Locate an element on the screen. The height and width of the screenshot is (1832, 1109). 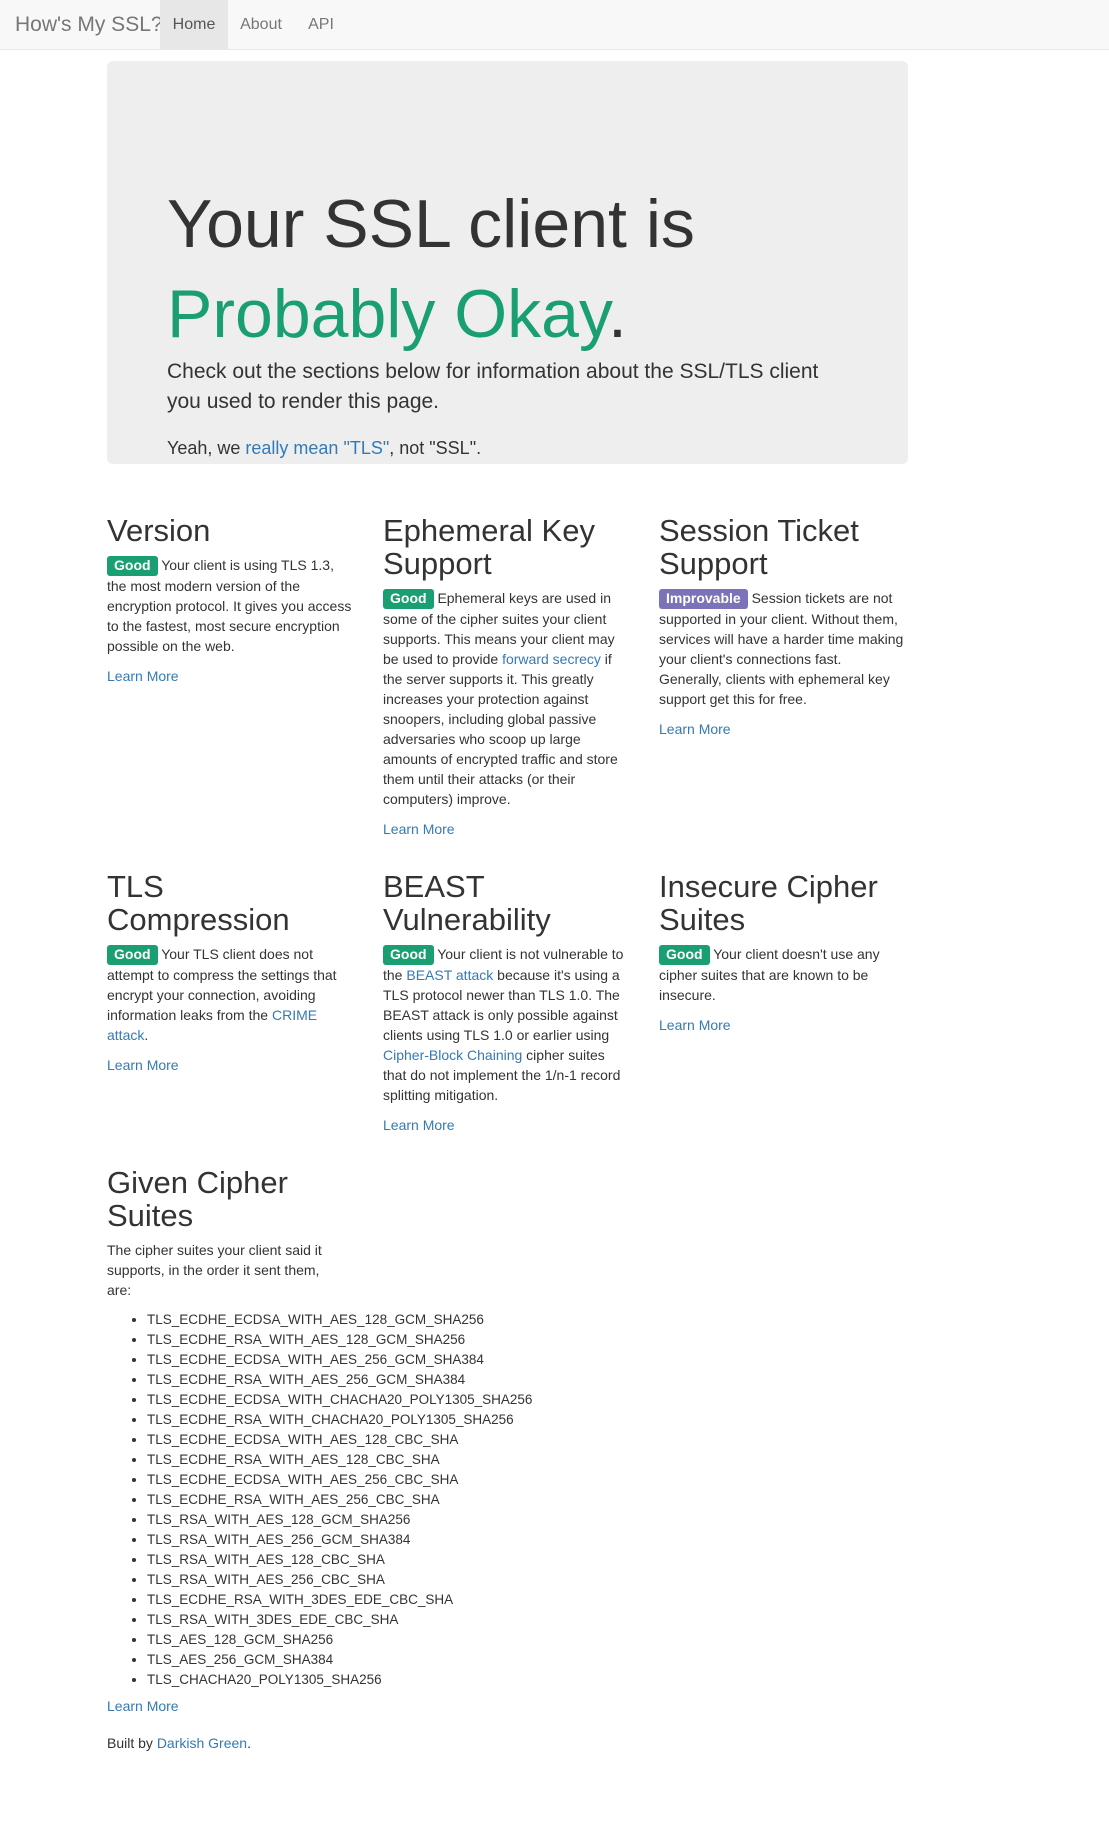
really-mean-tls-link: really mean "TLS" is located at coordinates (317, 448).